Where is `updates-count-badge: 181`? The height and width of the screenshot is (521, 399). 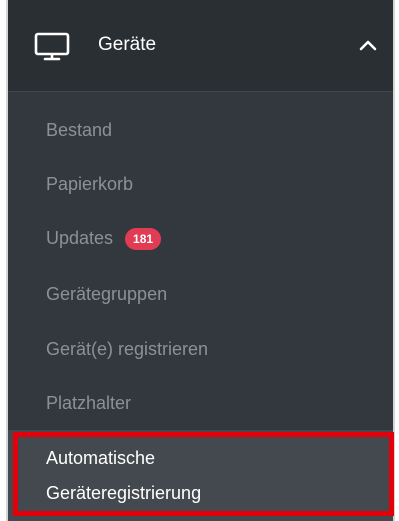
updates-count-badge: 181 is located at coordinates (143, 239).